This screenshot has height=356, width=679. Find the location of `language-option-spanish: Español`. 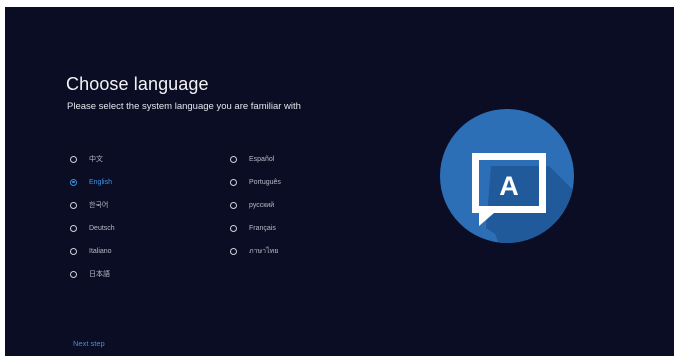

language-option-spanish: Español is located at coordinates (252, 159).